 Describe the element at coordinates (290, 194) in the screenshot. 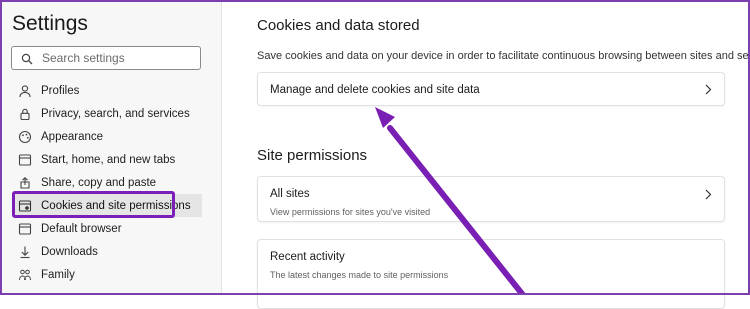

I see `all-sites-title: All sites` at that location.